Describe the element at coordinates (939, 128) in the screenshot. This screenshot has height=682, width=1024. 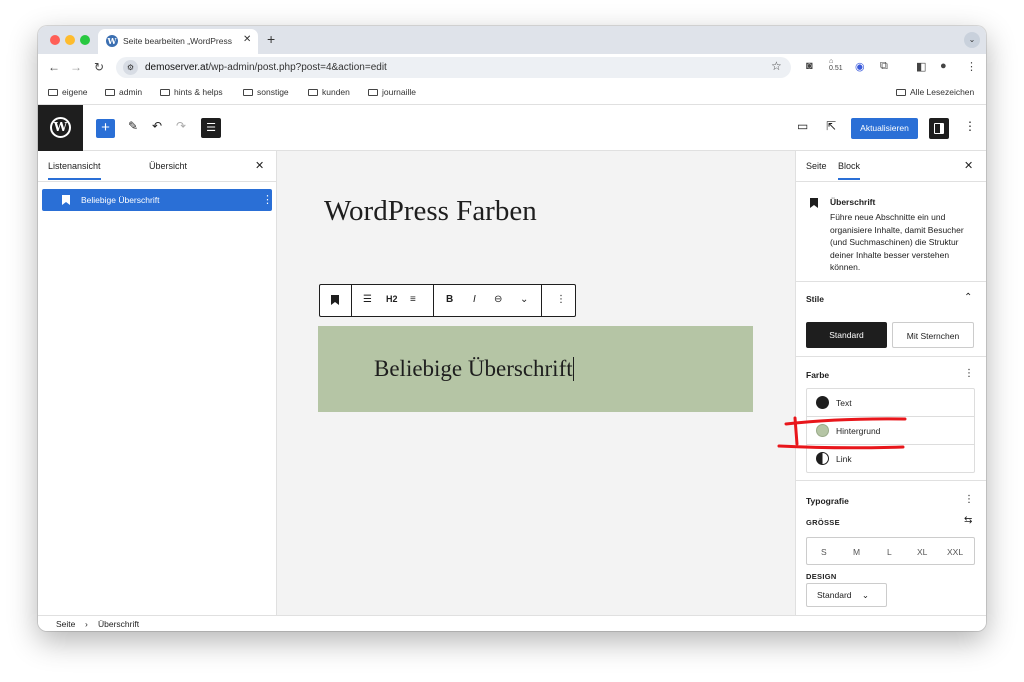
I see `settings-sidebar-toggle-button` at that location.